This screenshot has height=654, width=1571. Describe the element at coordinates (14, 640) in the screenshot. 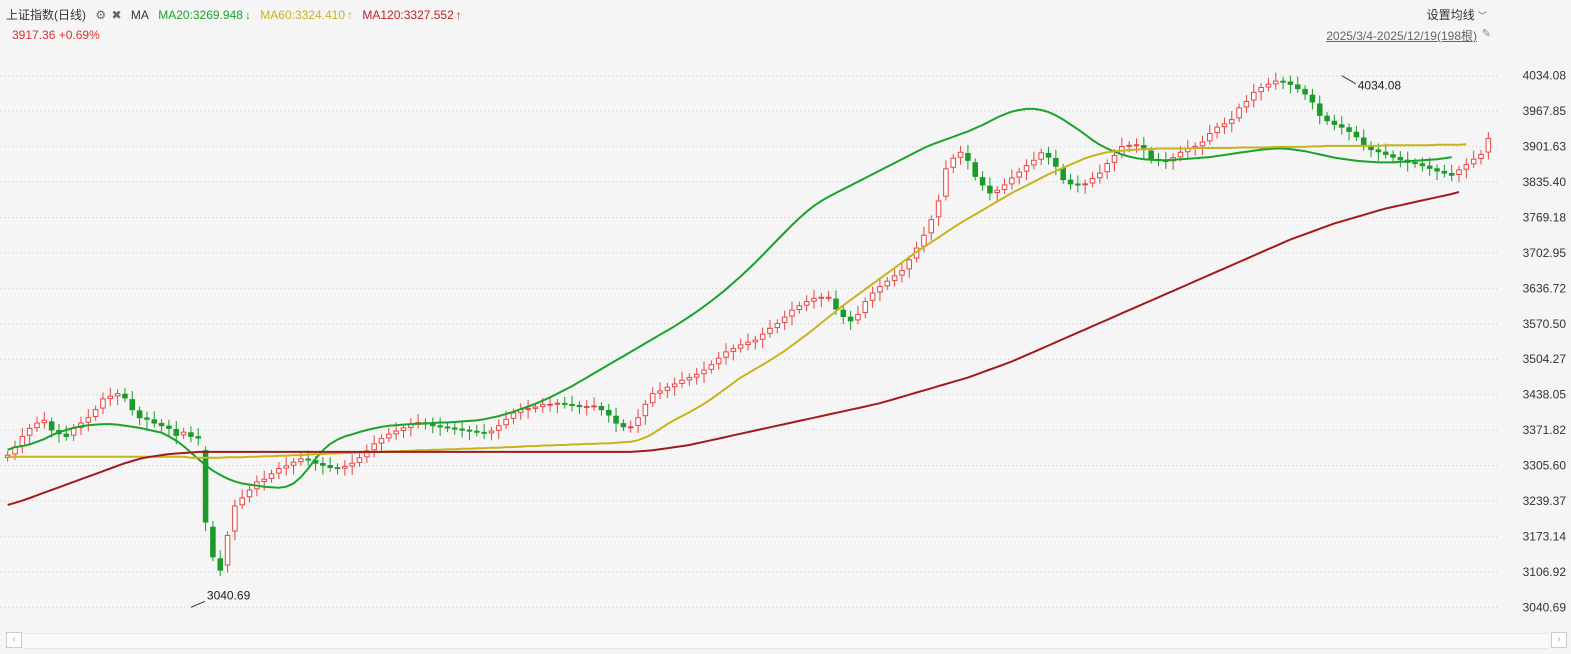

I see `scroll-left-button: ‹` at that location.